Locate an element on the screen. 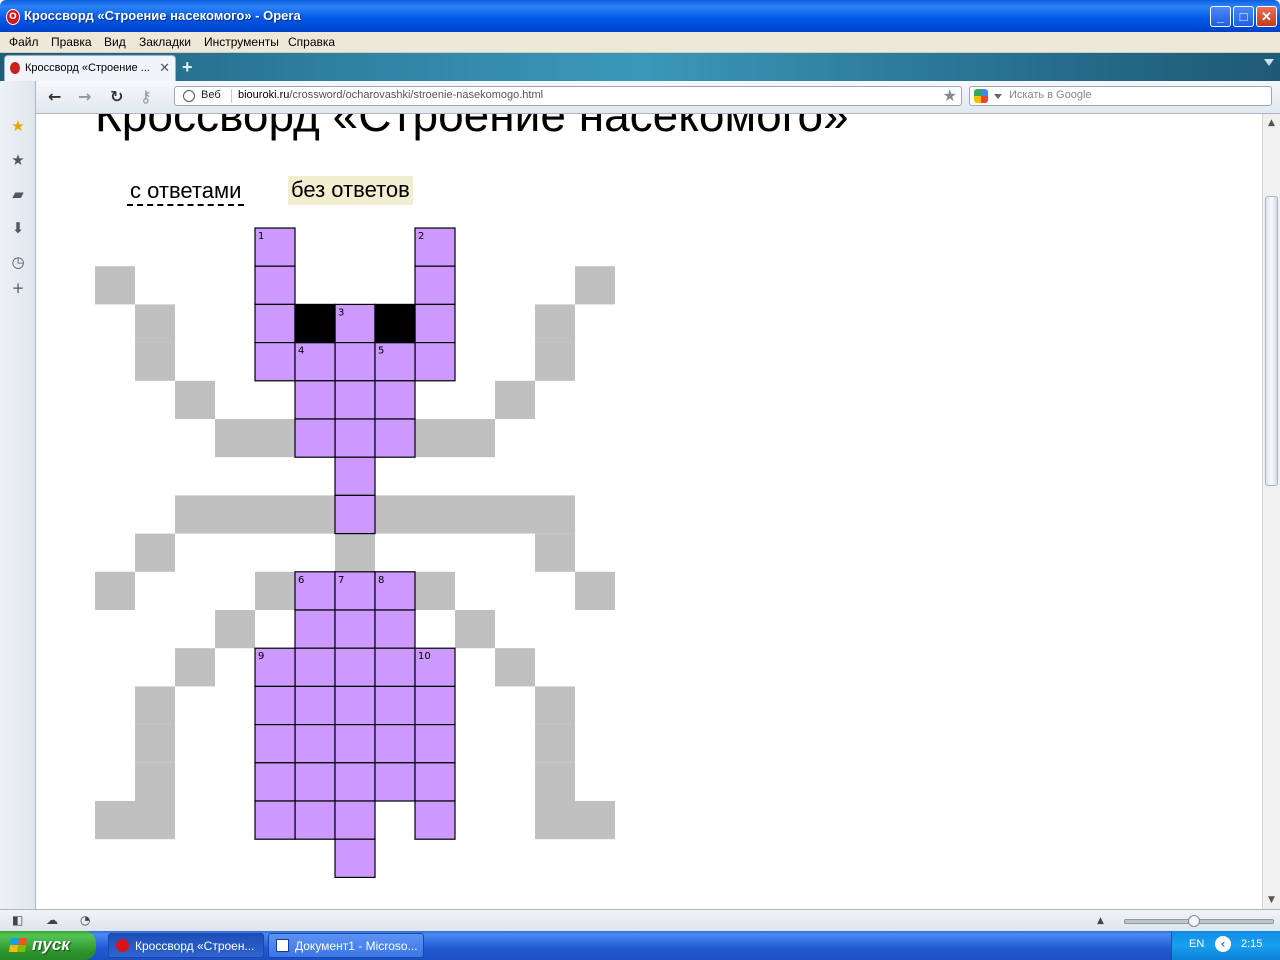  new-tab-button: + is located at coordinates (187, 67).